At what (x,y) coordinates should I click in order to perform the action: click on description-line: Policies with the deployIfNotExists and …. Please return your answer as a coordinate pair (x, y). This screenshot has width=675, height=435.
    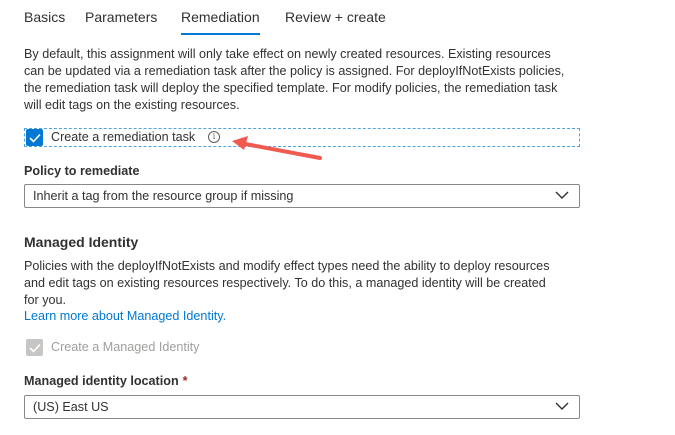
    Looking at the image, I should click on (287, 266).